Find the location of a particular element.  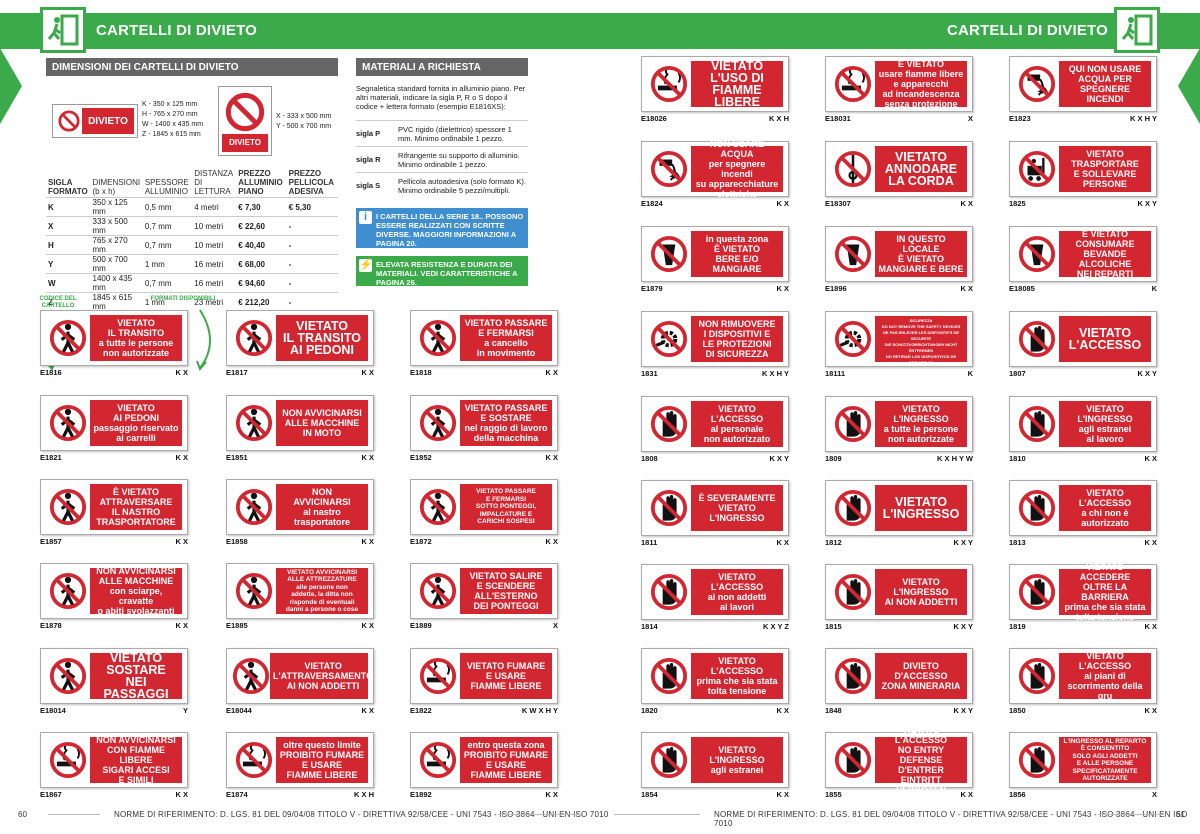

sign-code: E18026 is located at coordinates (654, 118).